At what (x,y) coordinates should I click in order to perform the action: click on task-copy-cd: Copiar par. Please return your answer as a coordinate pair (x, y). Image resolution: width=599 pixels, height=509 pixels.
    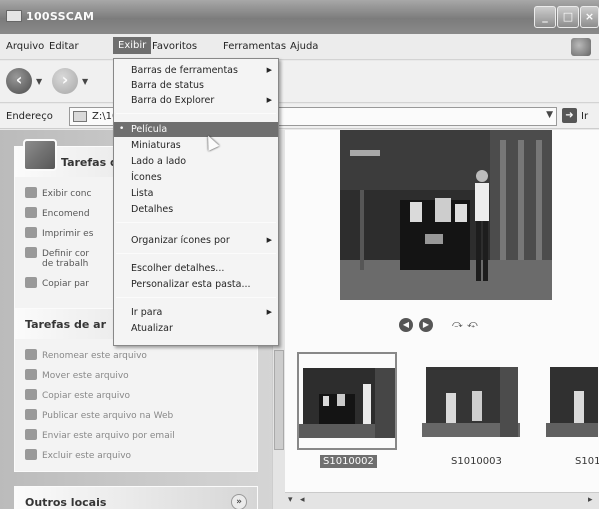
    Looking at the image, I should click on (57, 283).